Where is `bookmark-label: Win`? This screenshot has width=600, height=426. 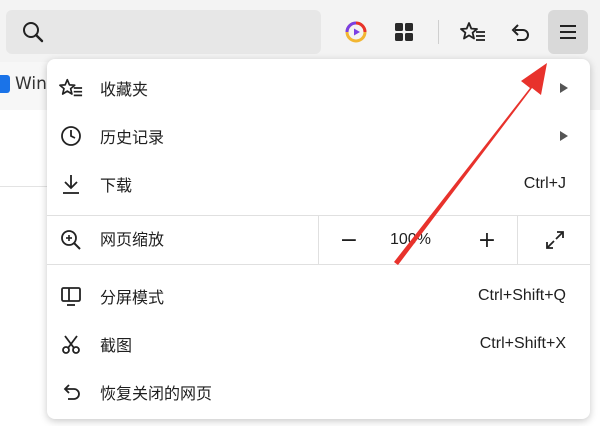
bookmark-label: Win is located at coordinates (31, 84).